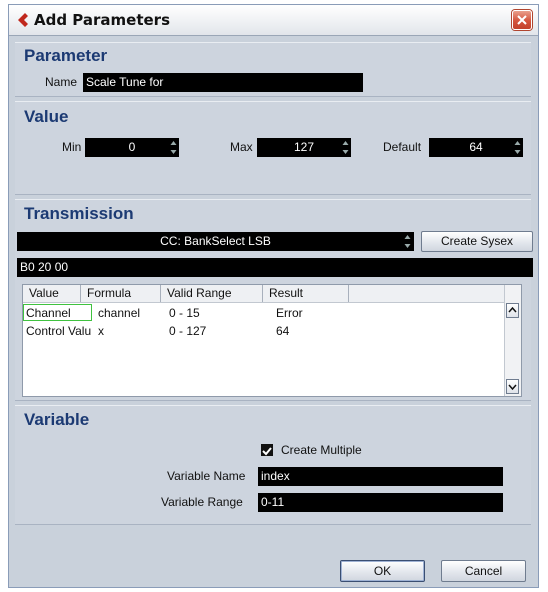  What do you see at coordinates (517, 147) in the screenshot?
I see `default-spin-arrows-icon` at bounding box center [517, 147].